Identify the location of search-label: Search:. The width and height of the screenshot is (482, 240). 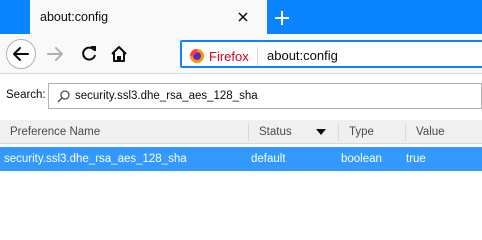
(26, 95).